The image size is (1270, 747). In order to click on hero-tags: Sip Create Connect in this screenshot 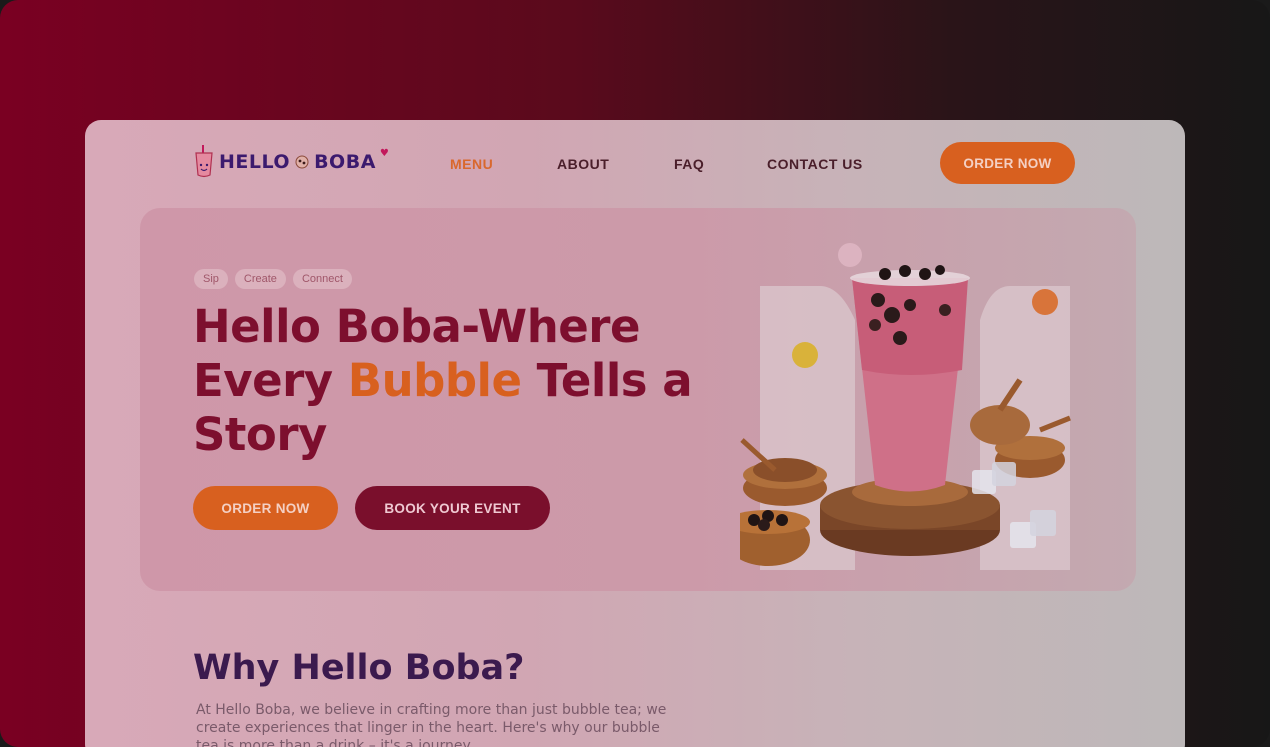, I will do `click(273, 279)`.